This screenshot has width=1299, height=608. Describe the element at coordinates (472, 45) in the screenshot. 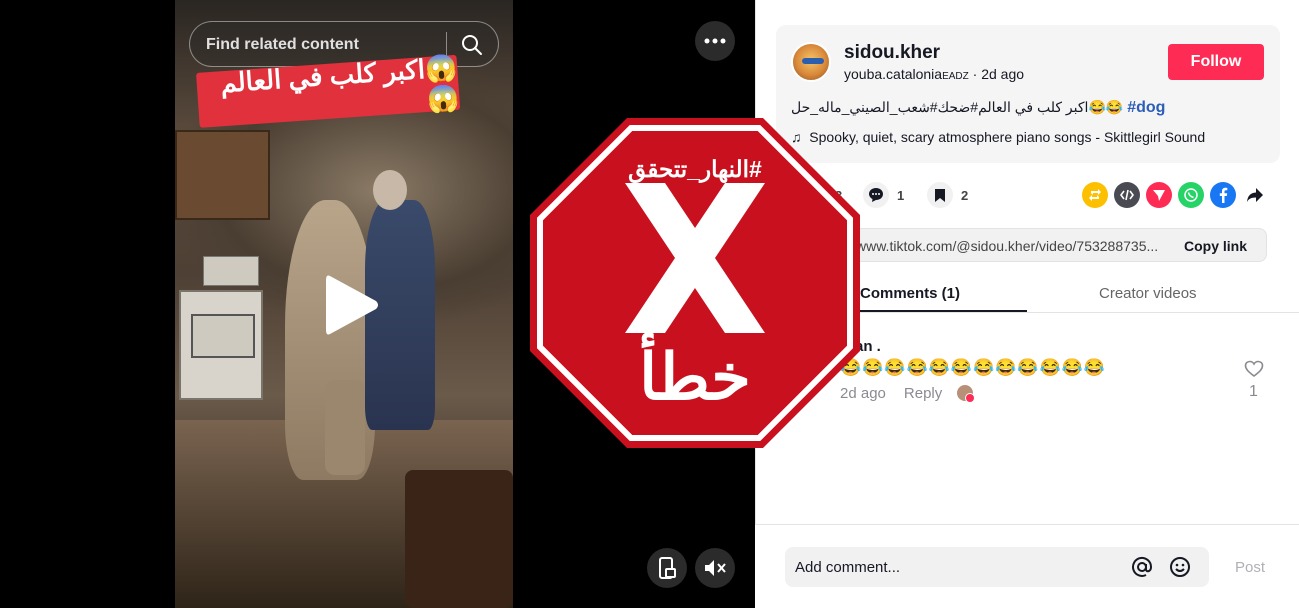

I see `search-icon` at that location.